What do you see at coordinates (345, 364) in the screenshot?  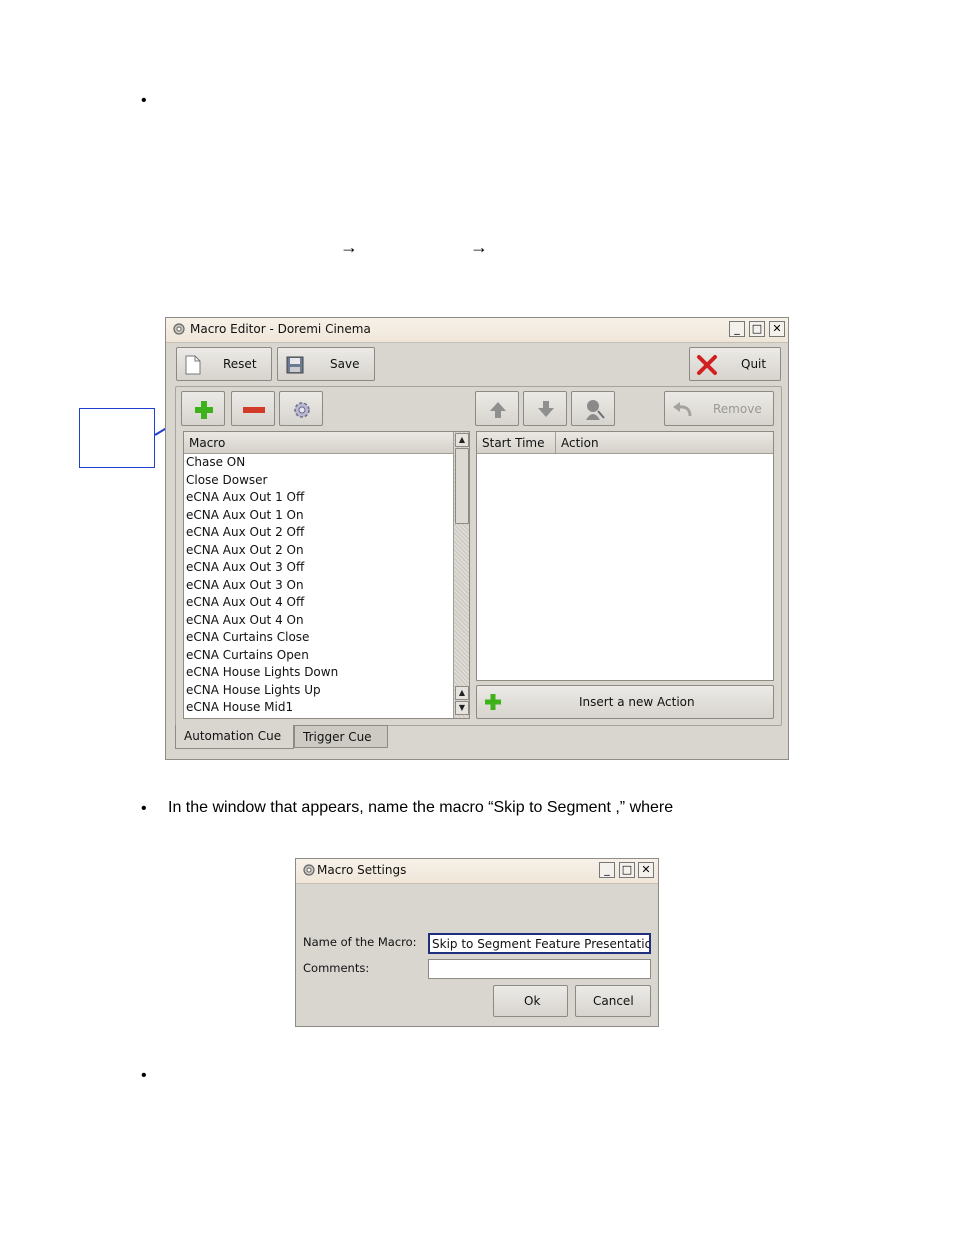 I see `save-label: Save` at bounding box center [345, 364].